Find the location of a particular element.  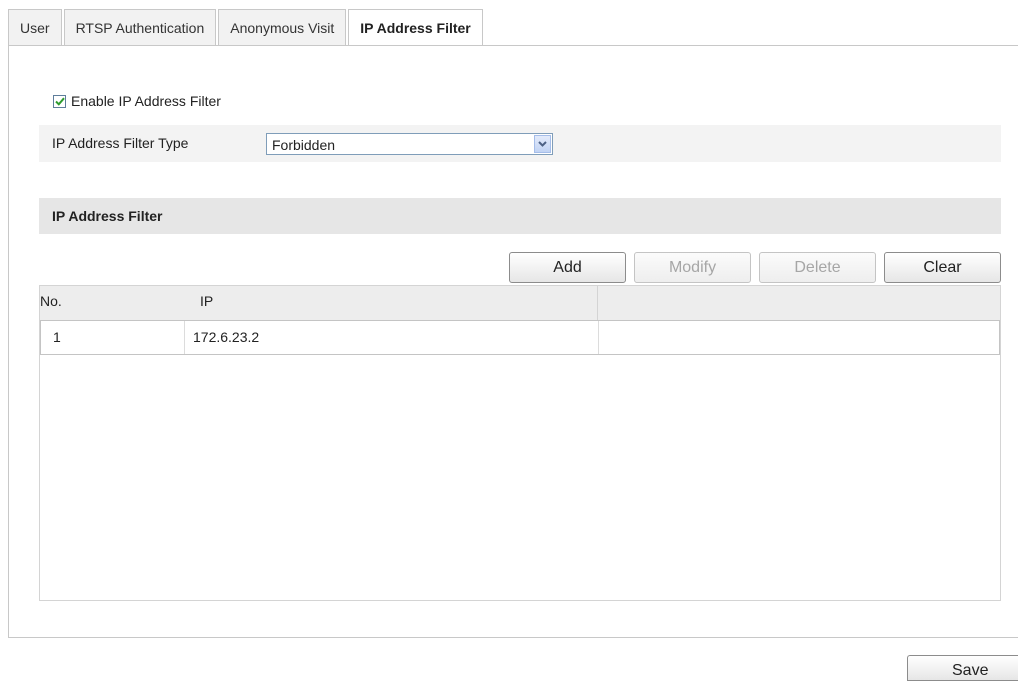

tab-ip-address-filter: IP Address Filter is located at coordinates (415, 27).